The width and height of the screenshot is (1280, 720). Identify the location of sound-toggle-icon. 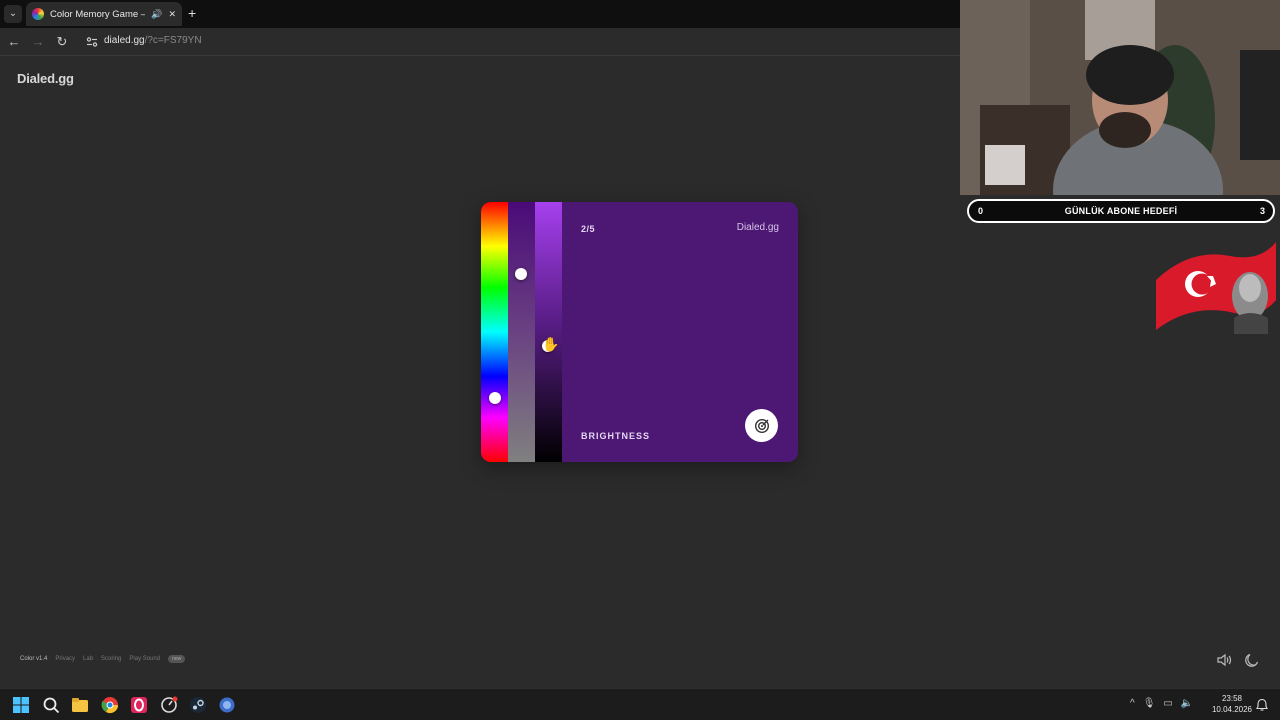
(1224, 660).